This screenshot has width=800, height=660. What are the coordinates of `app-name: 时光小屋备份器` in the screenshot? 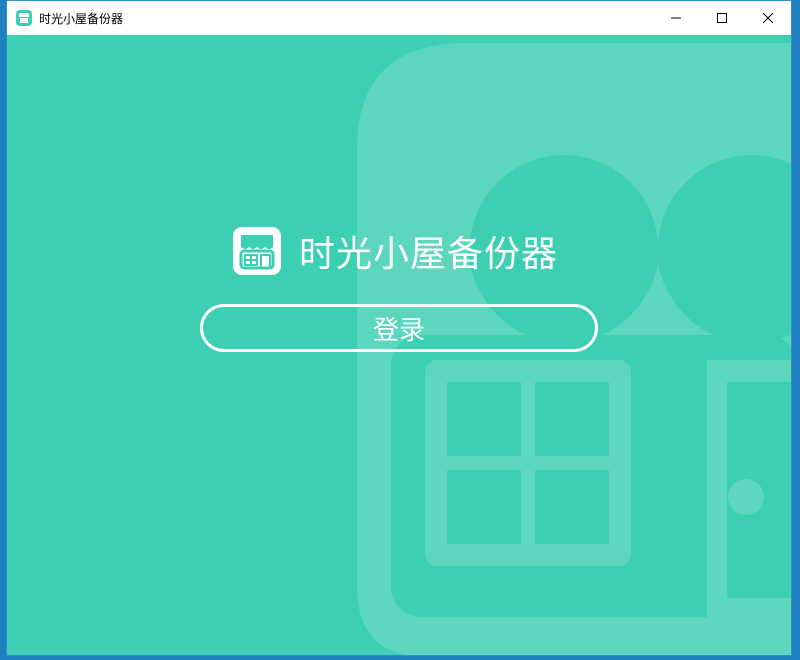 It's located at (429, 254).